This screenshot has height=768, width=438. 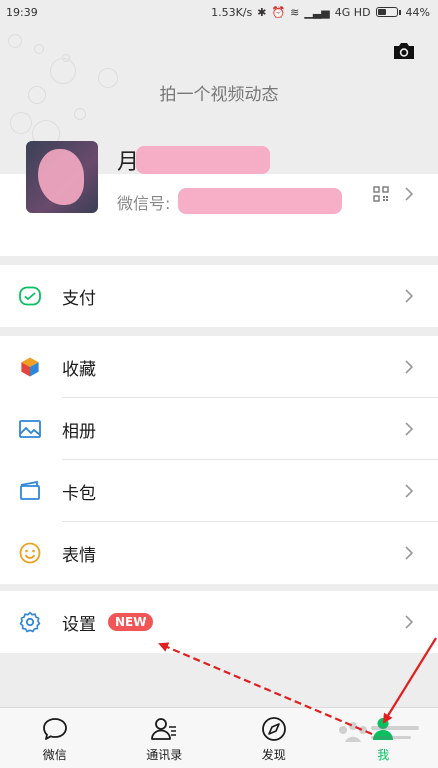 I want to click on menu-label: 相册, so click(x=79, y=431).